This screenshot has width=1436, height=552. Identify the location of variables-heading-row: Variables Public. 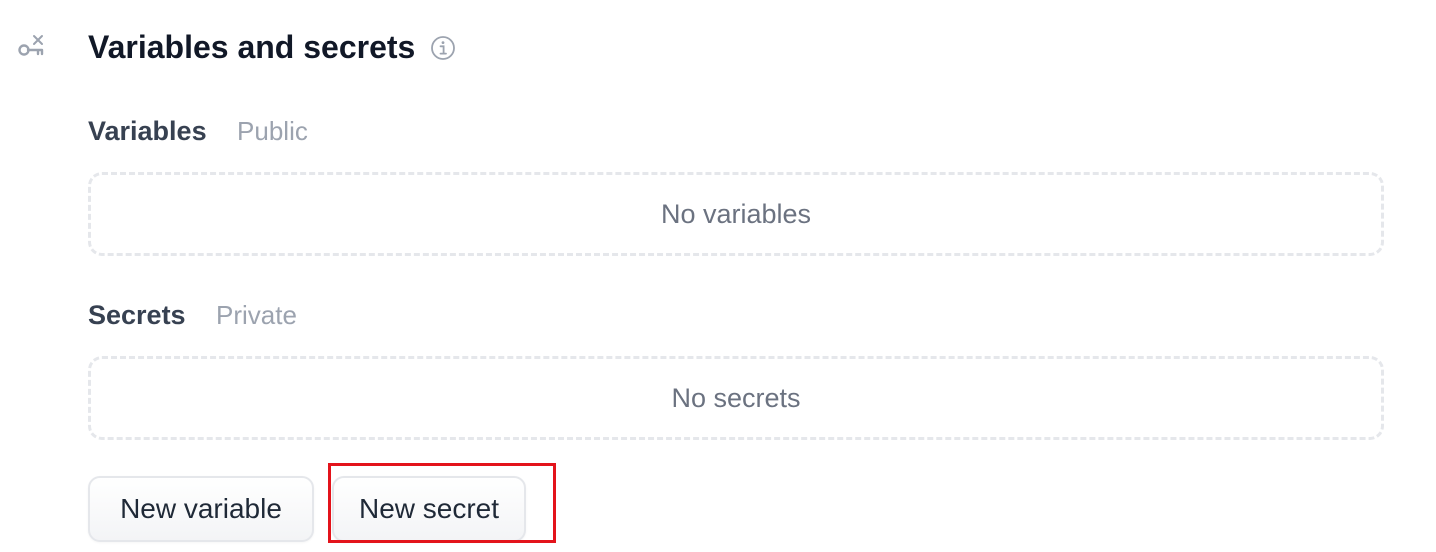
(198, 133).